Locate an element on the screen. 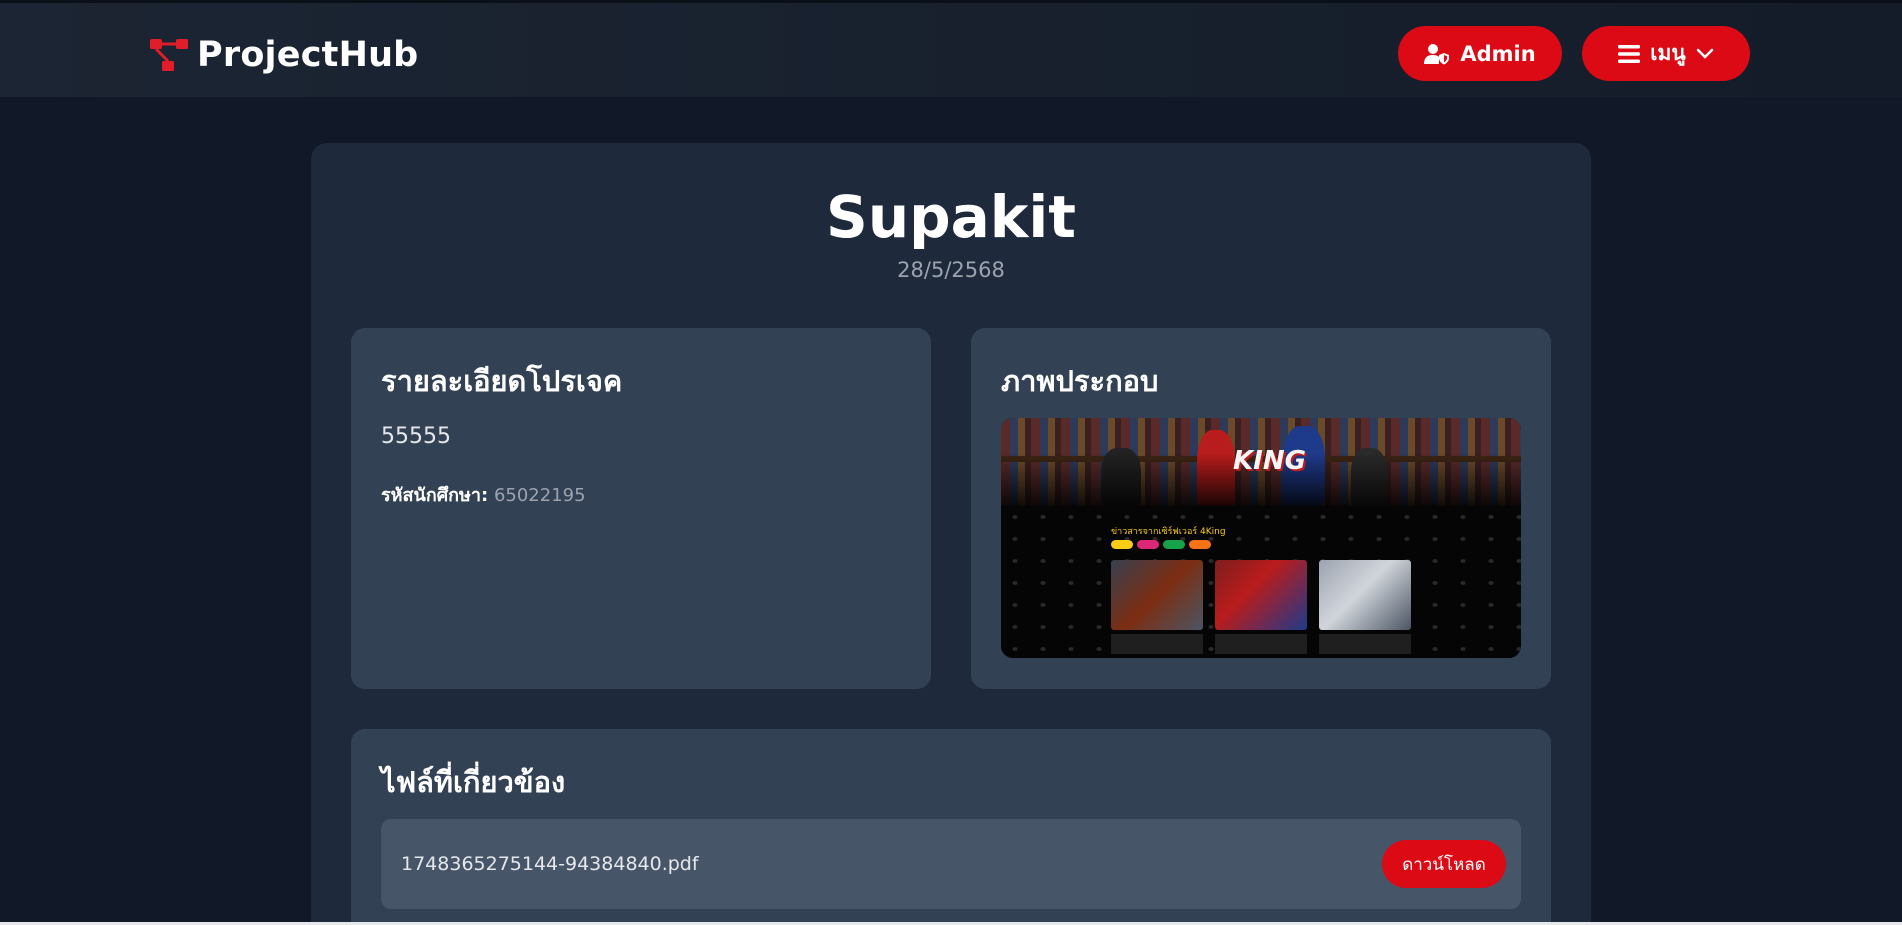 This screenshot has height=925, width=1902. admin-button-label: Admin is located at coordinates (1498, 53).